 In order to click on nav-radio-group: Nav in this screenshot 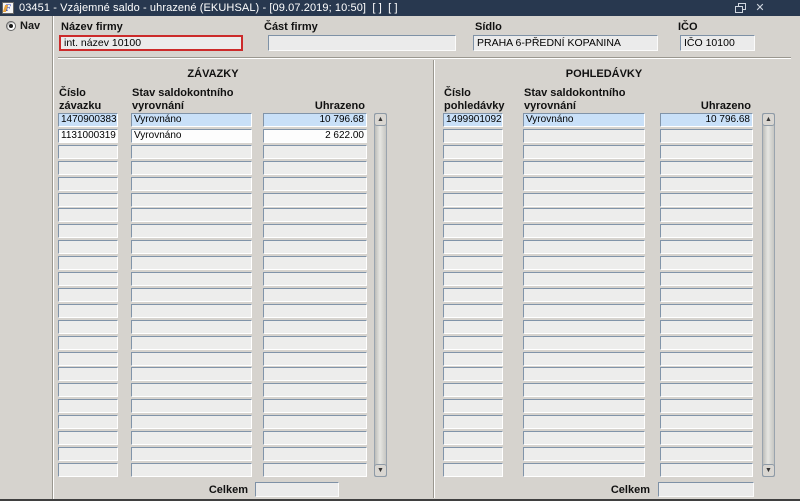, I will do `click(23, 26)`.